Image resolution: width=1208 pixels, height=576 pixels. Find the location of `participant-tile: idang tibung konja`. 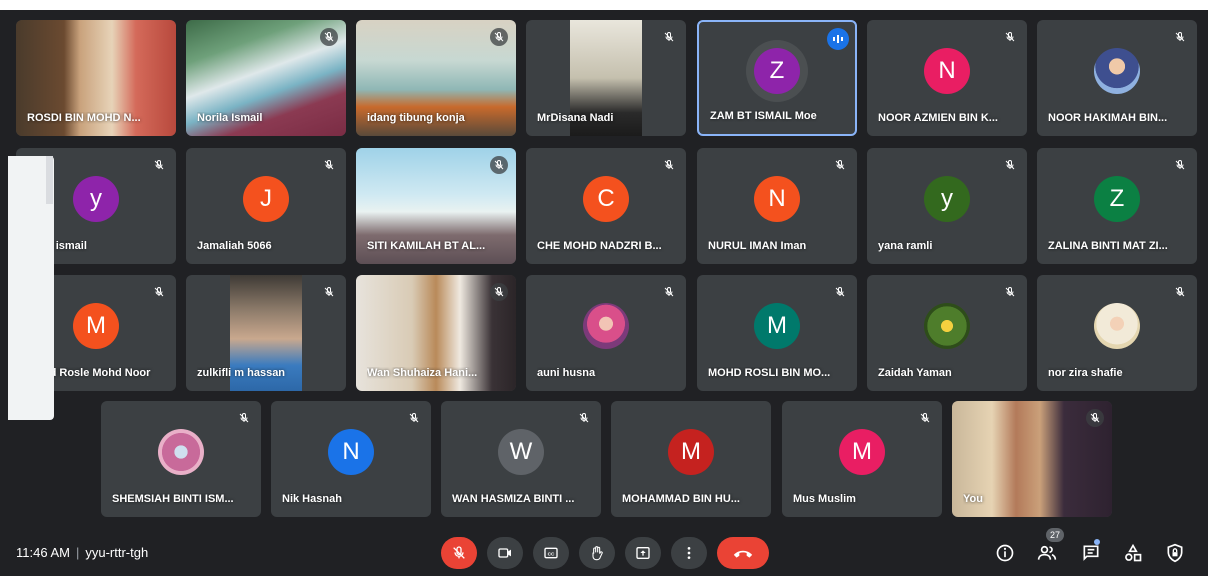

participant-tile: idang tibung konja is located at coordinates (436, 78).